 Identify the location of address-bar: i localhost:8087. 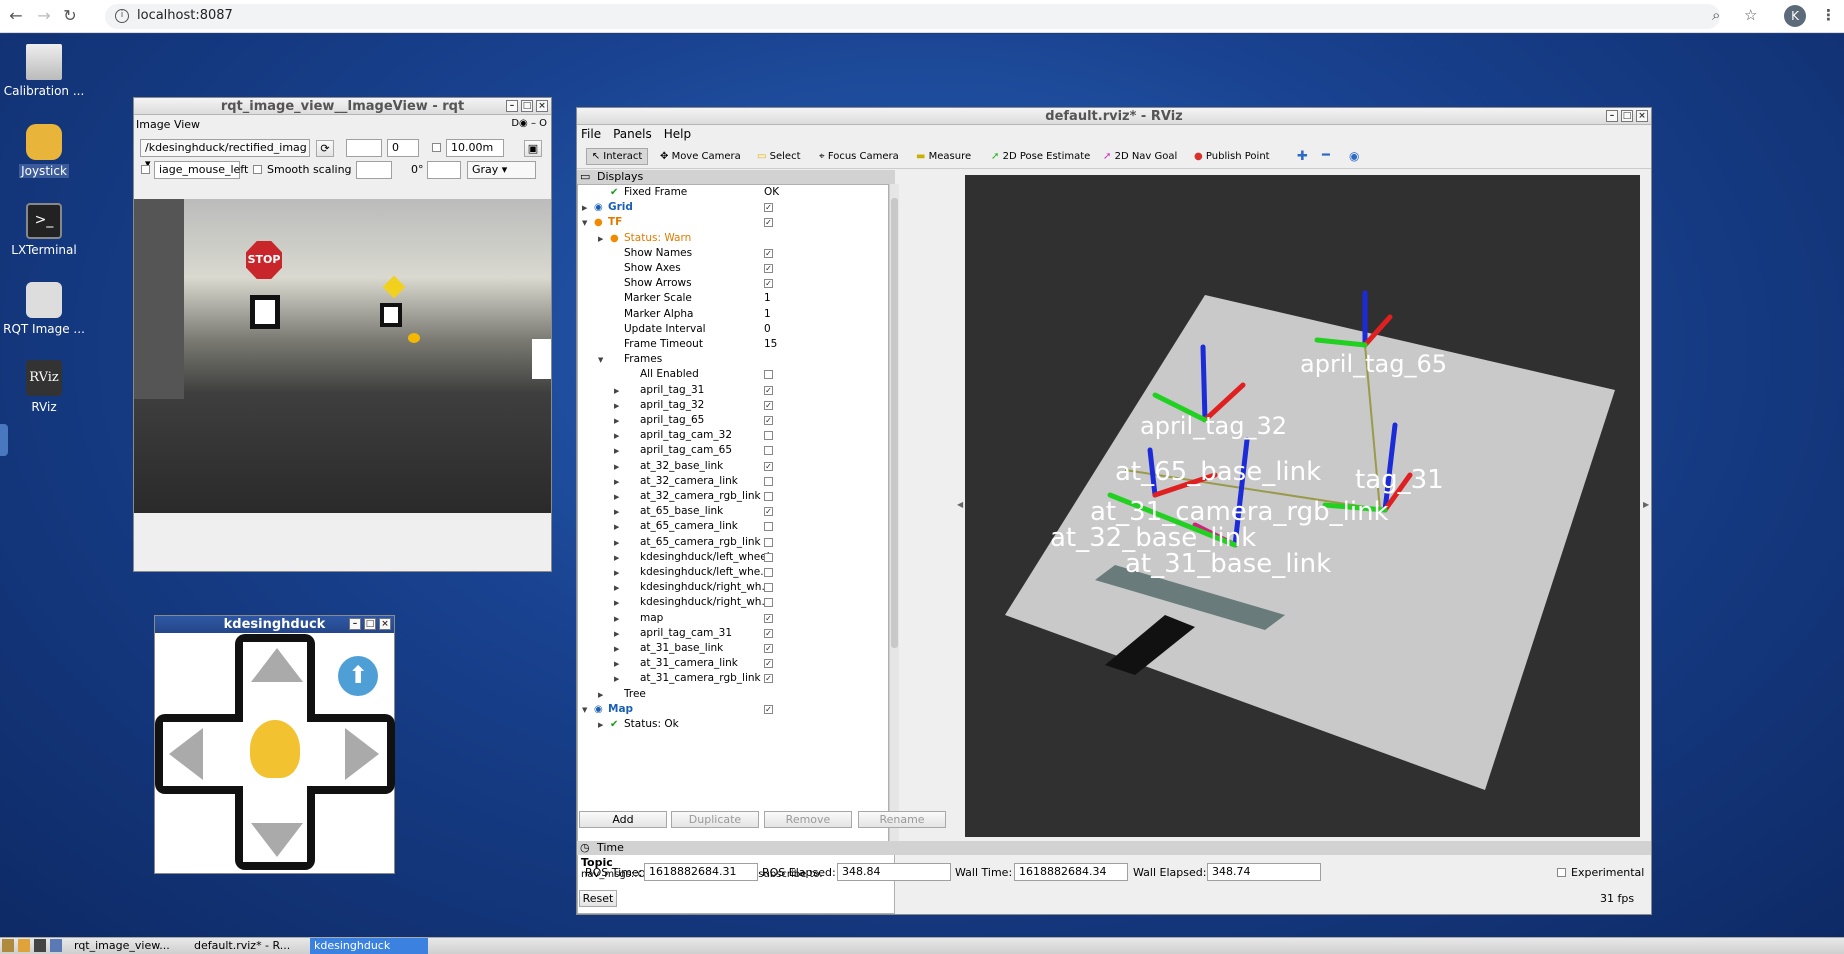
(912, 16).